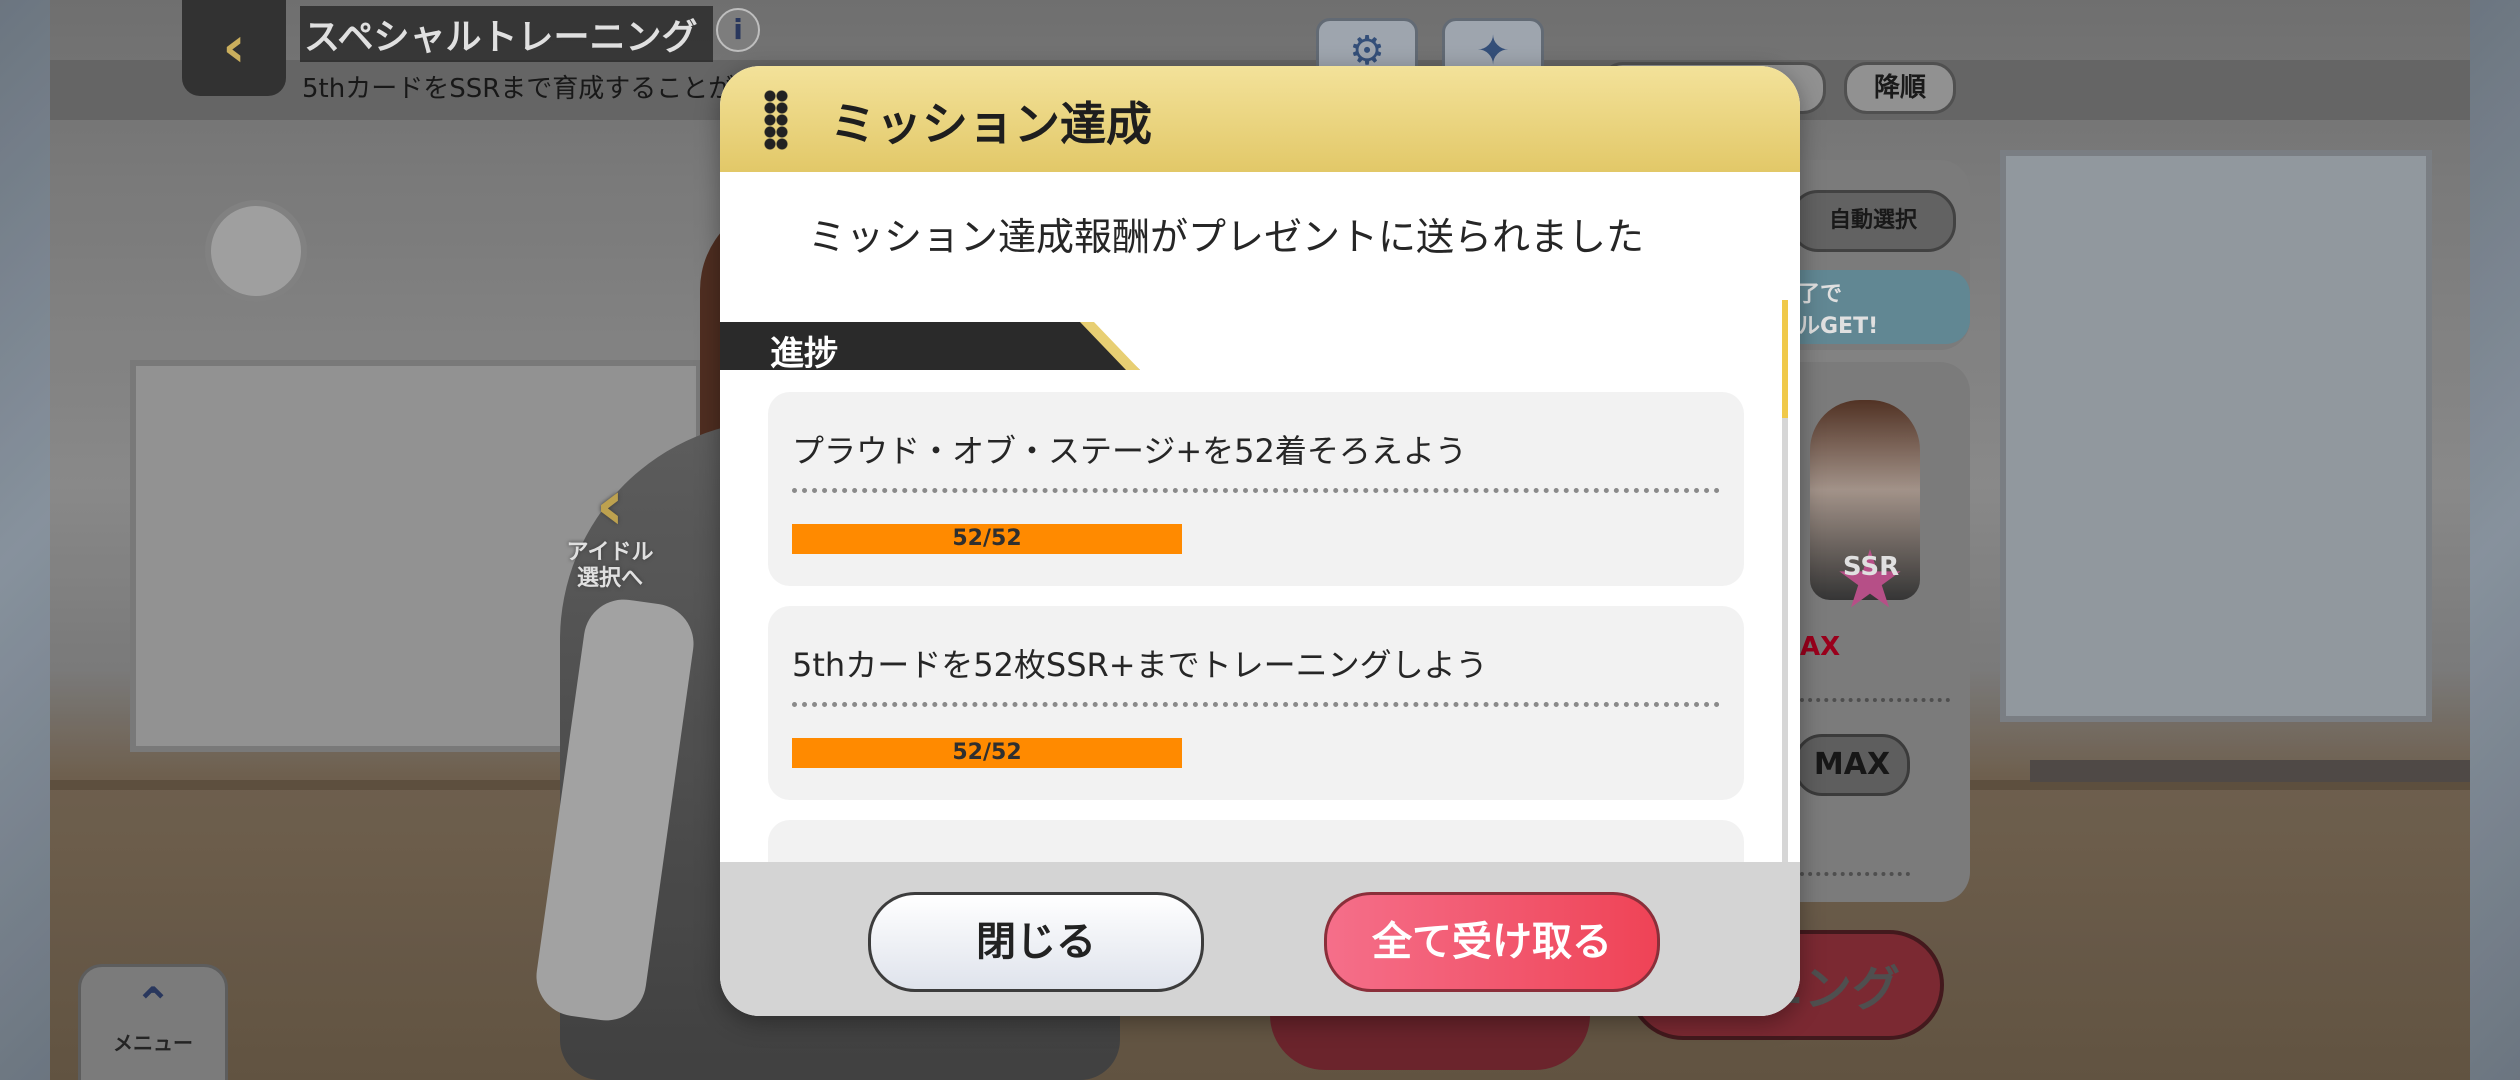  Describe the element at coordinates (1492, 942) in the screenshot. I see `receive-all-button: 全て受け取る` at that location.